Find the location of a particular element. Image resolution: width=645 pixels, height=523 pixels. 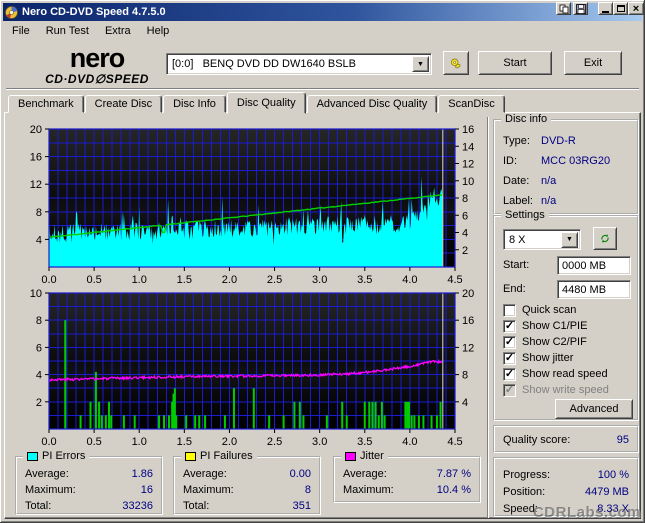

settings-title: Settings is located at coordinates (525, 215).